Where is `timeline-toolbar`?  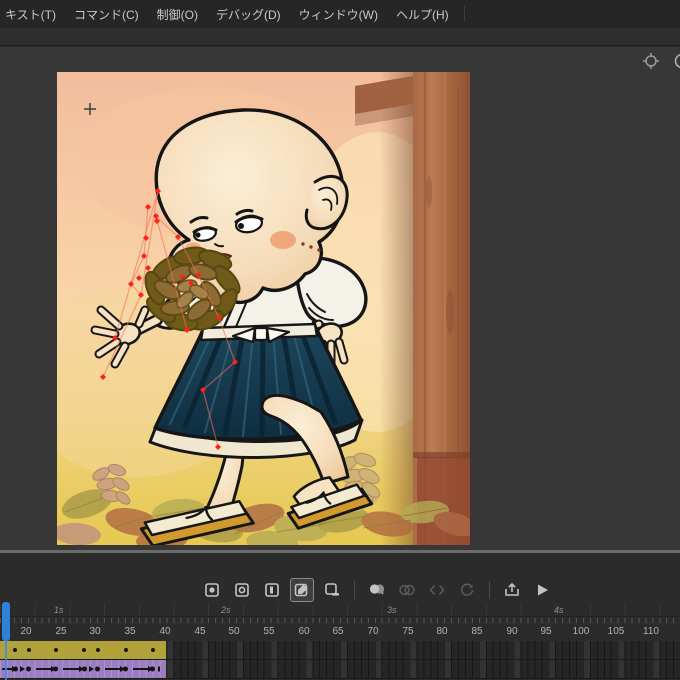
timeline-toolbar is located at coordinates (377, 590).